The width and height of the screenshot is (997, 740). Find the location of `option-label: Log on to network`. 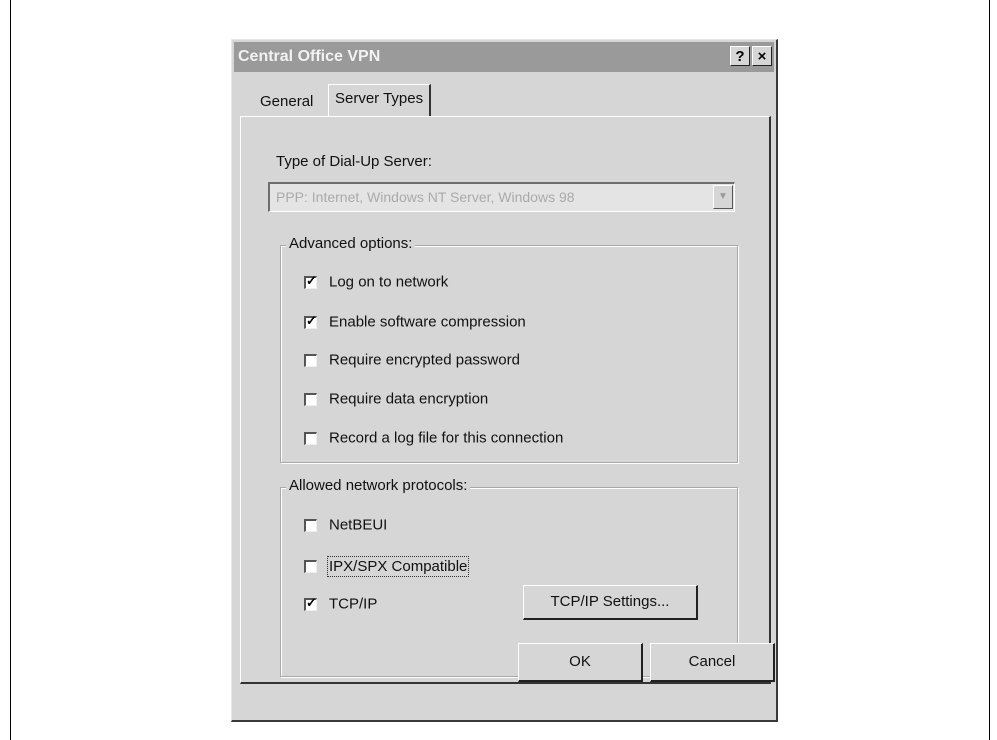

option-label: Log on to network is located at coordinates (389, 282).